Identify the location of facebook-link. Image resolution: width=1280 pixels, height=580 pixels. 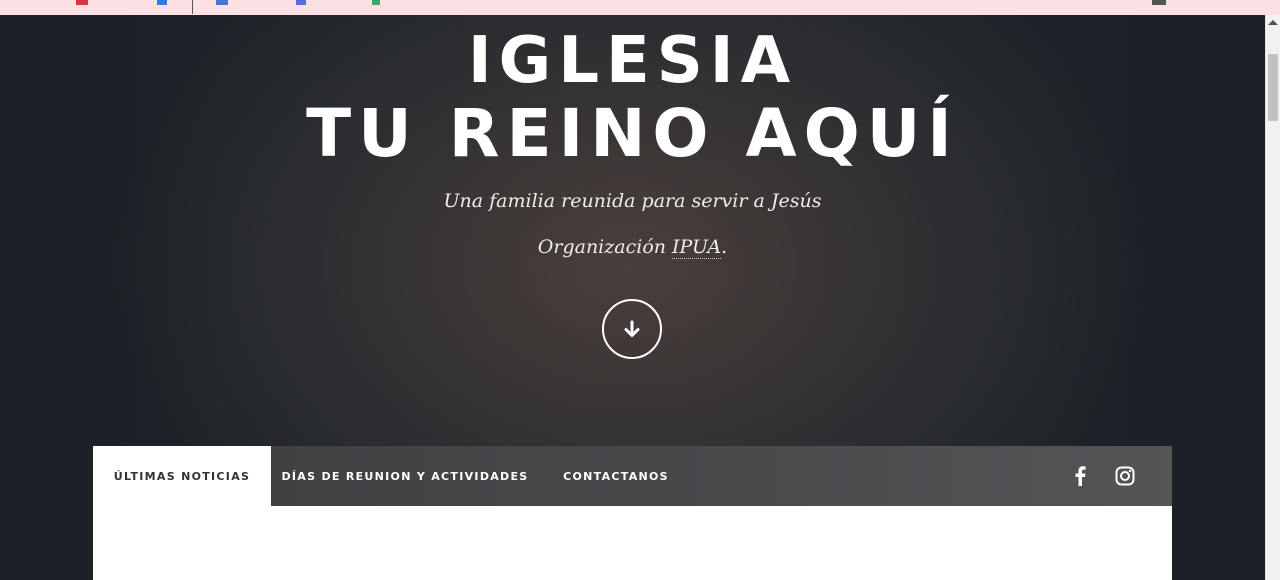
(1080, 476).